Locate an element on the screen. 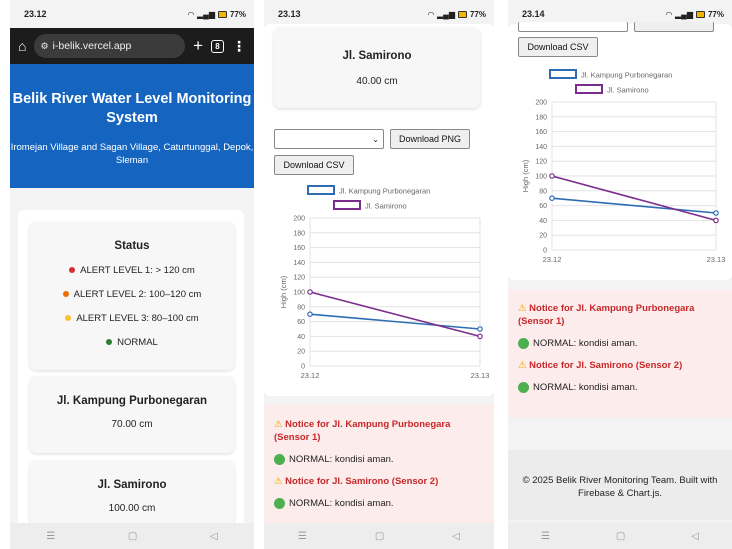 This screenshot has height=549, width=732. more-vert-icon: ⋮ is located at coordinates (239, 46).